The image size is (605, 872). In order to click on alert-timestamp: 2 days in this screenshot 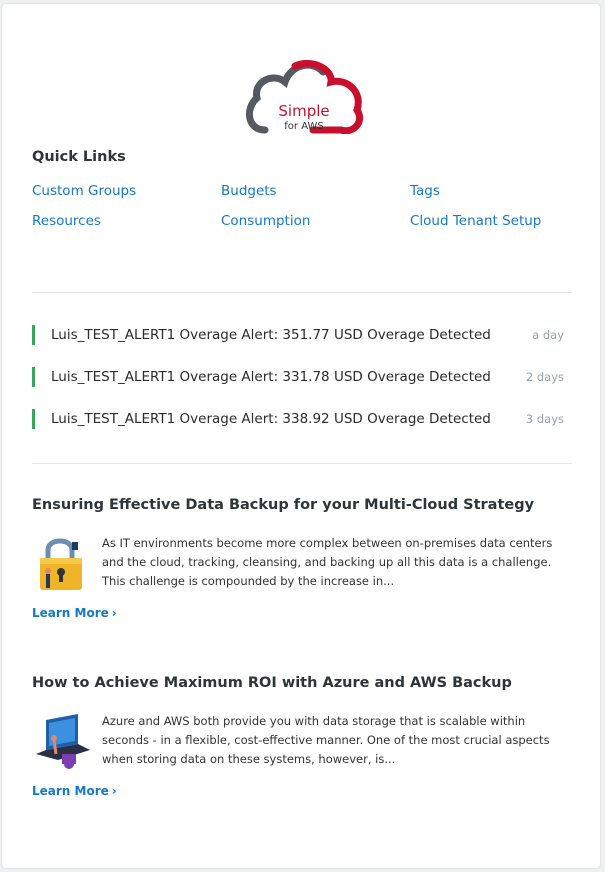, I will do `click(544, 377)`.